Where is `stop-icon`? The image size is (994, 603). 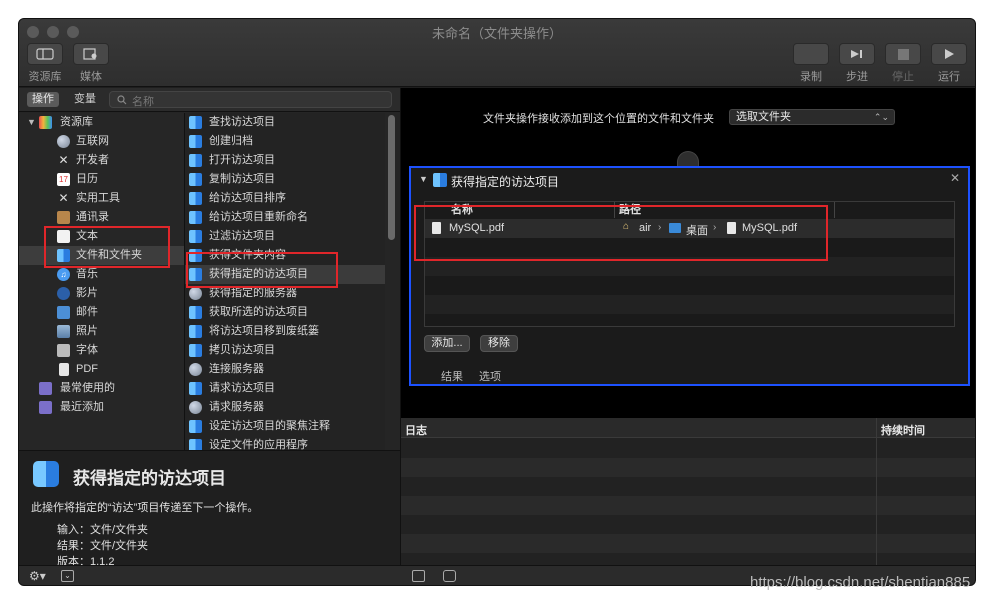
stop-icon is located at coordinates (903, 54).